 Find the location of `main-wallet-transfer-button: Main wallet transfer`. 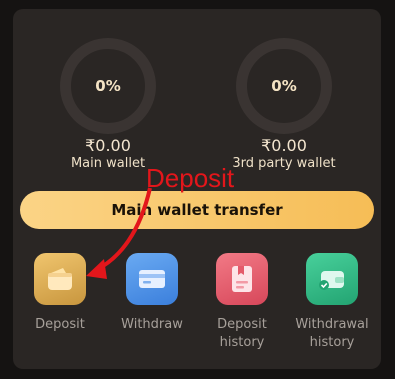

main-wallet-transfer-button: Main wallet transfer is located at coordinates (197, 210).